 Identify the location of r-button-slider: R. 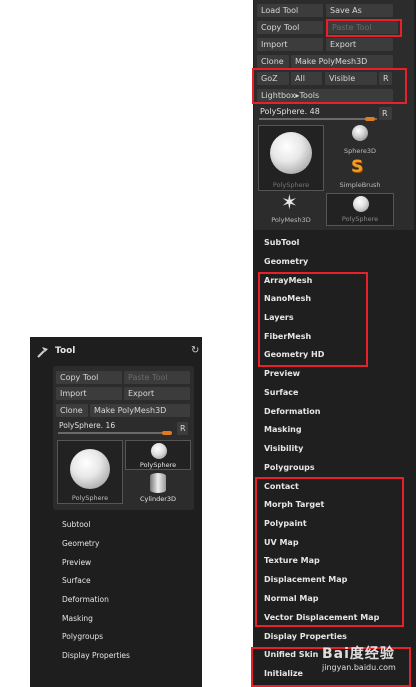
(385, 113).